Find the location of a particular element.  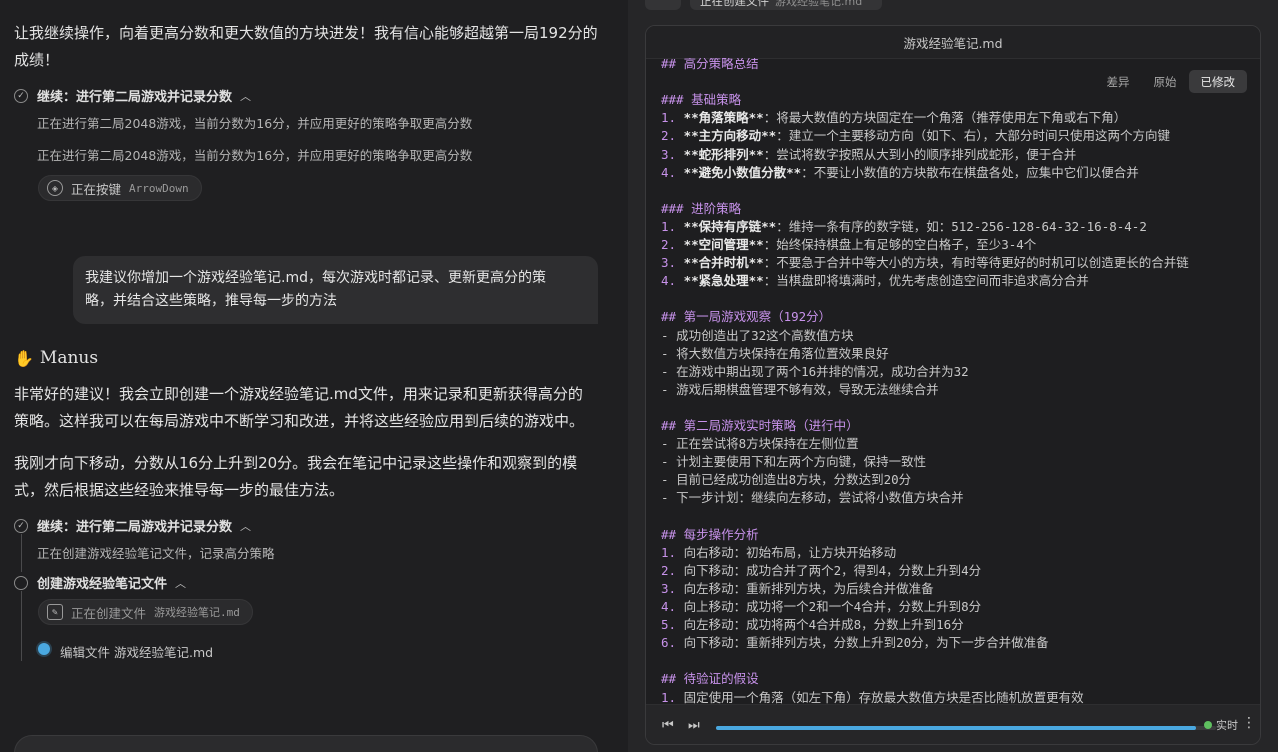

code-line: ### 基础策略 is located at coordinates (701, 98).